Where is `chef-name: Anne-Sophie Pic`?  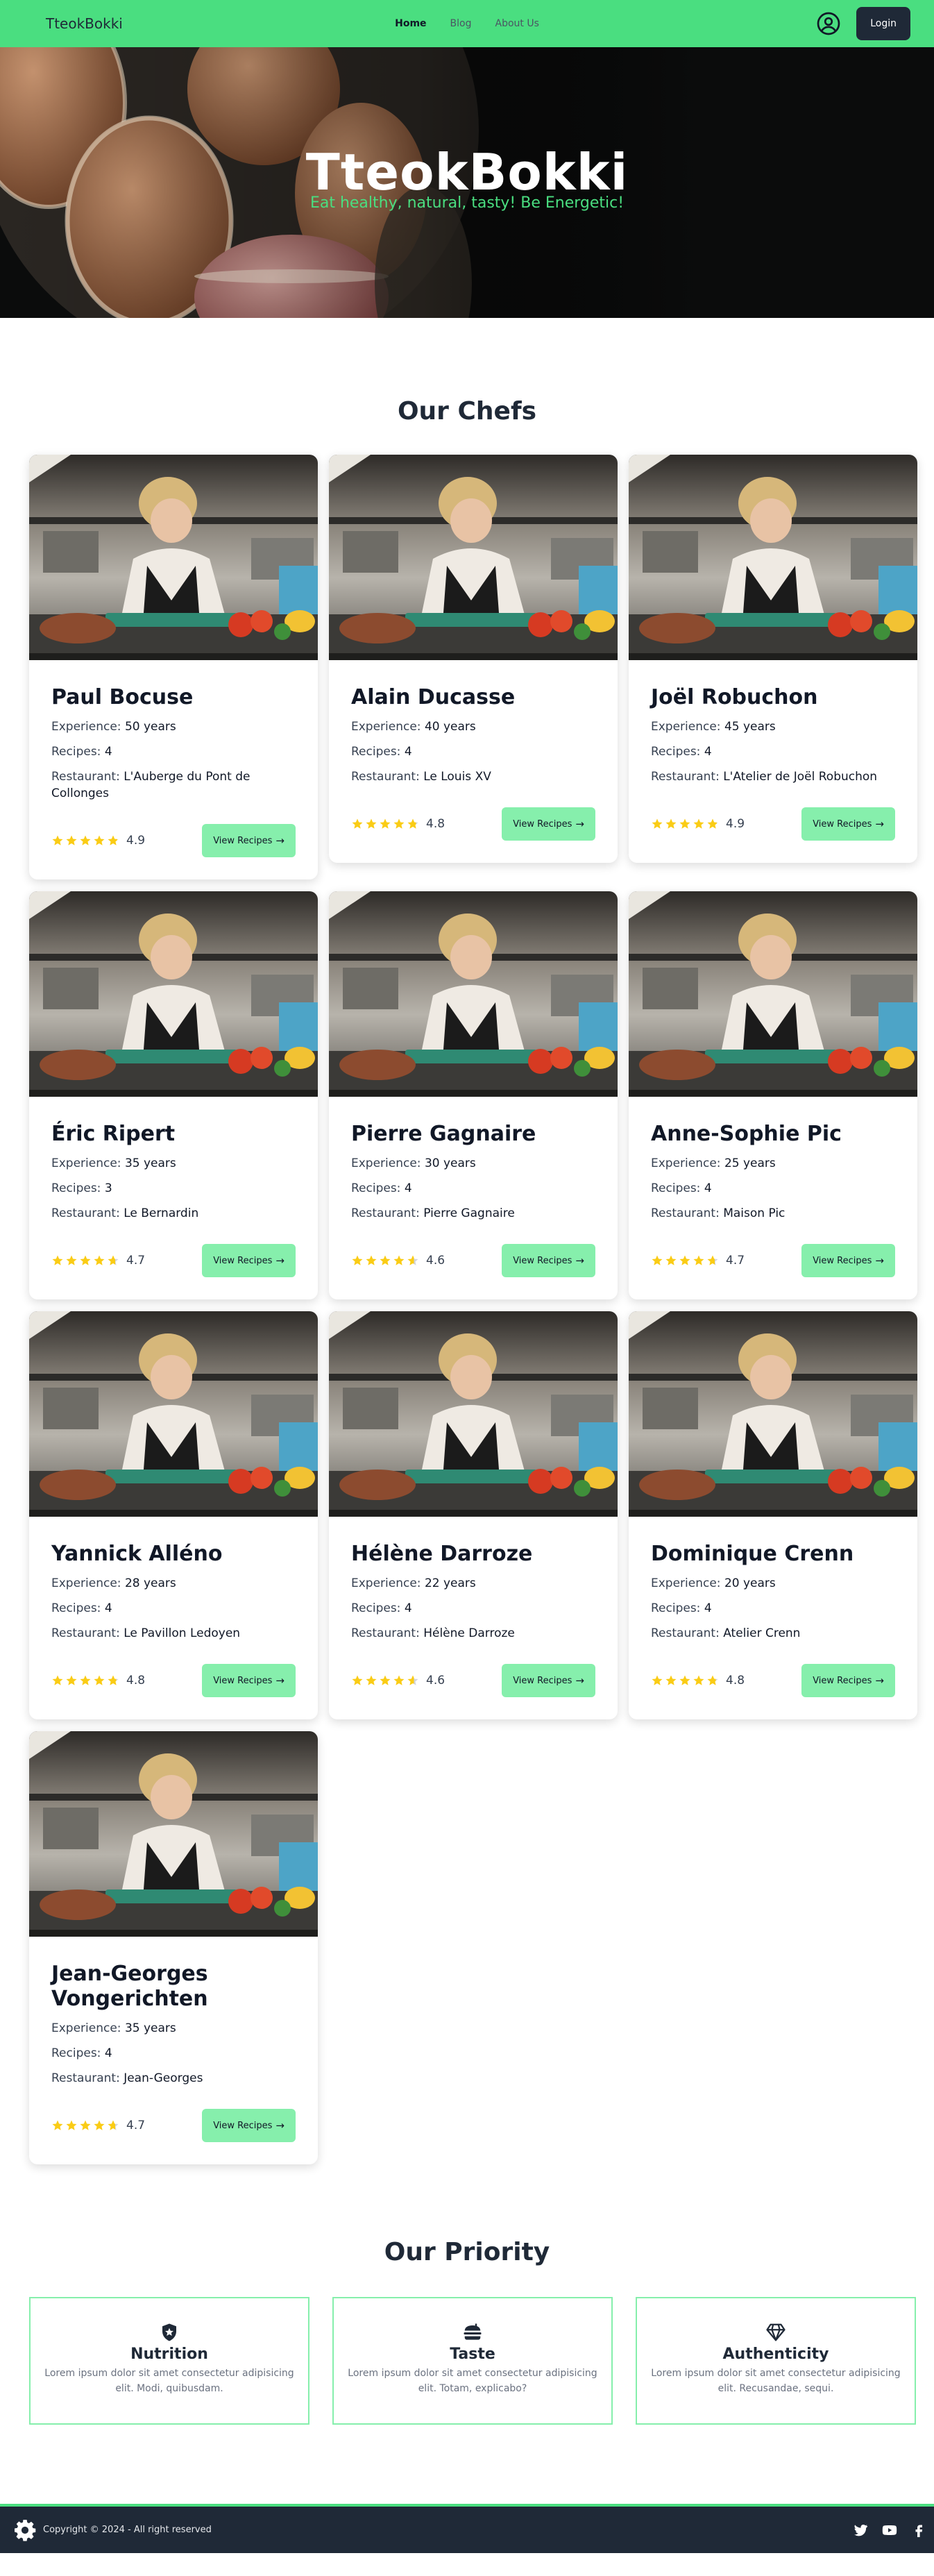 chef-name: Anne-Sophie Pic is located at coordinates (746, 1134).